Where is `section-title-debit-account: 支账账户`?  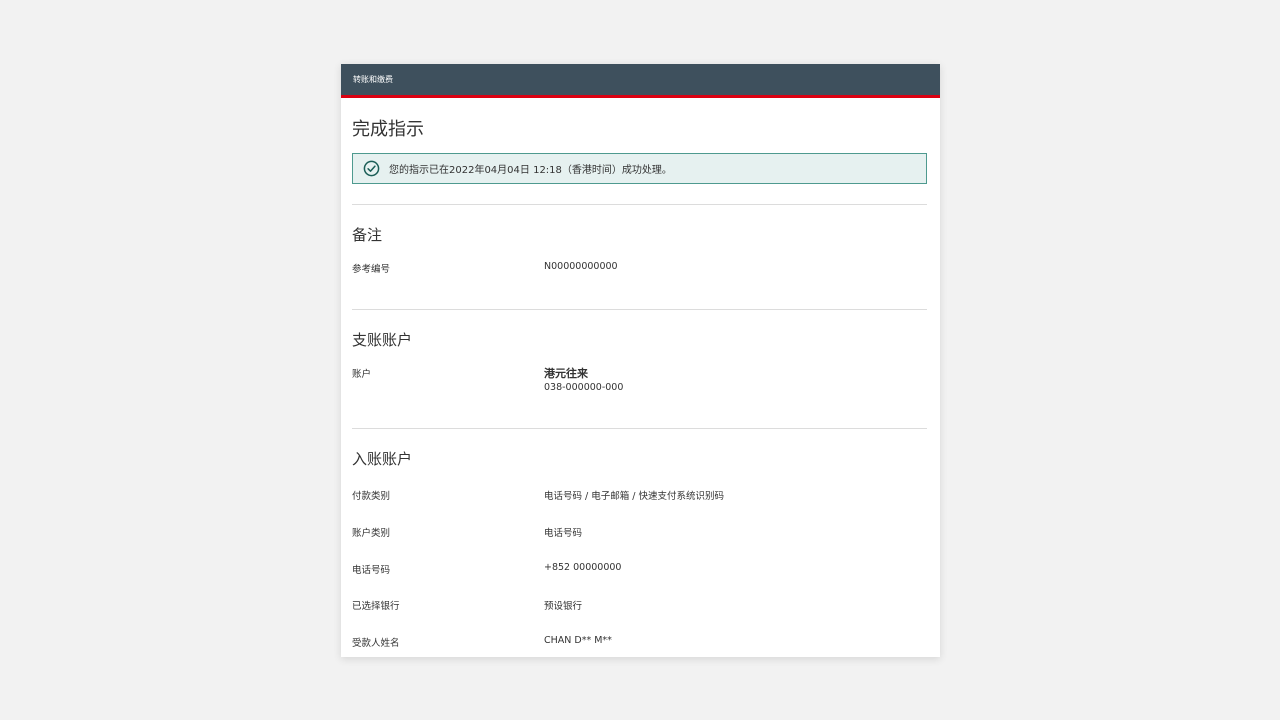
section-title-debit-account: 支账账户 is located at coordinates (382, 340).